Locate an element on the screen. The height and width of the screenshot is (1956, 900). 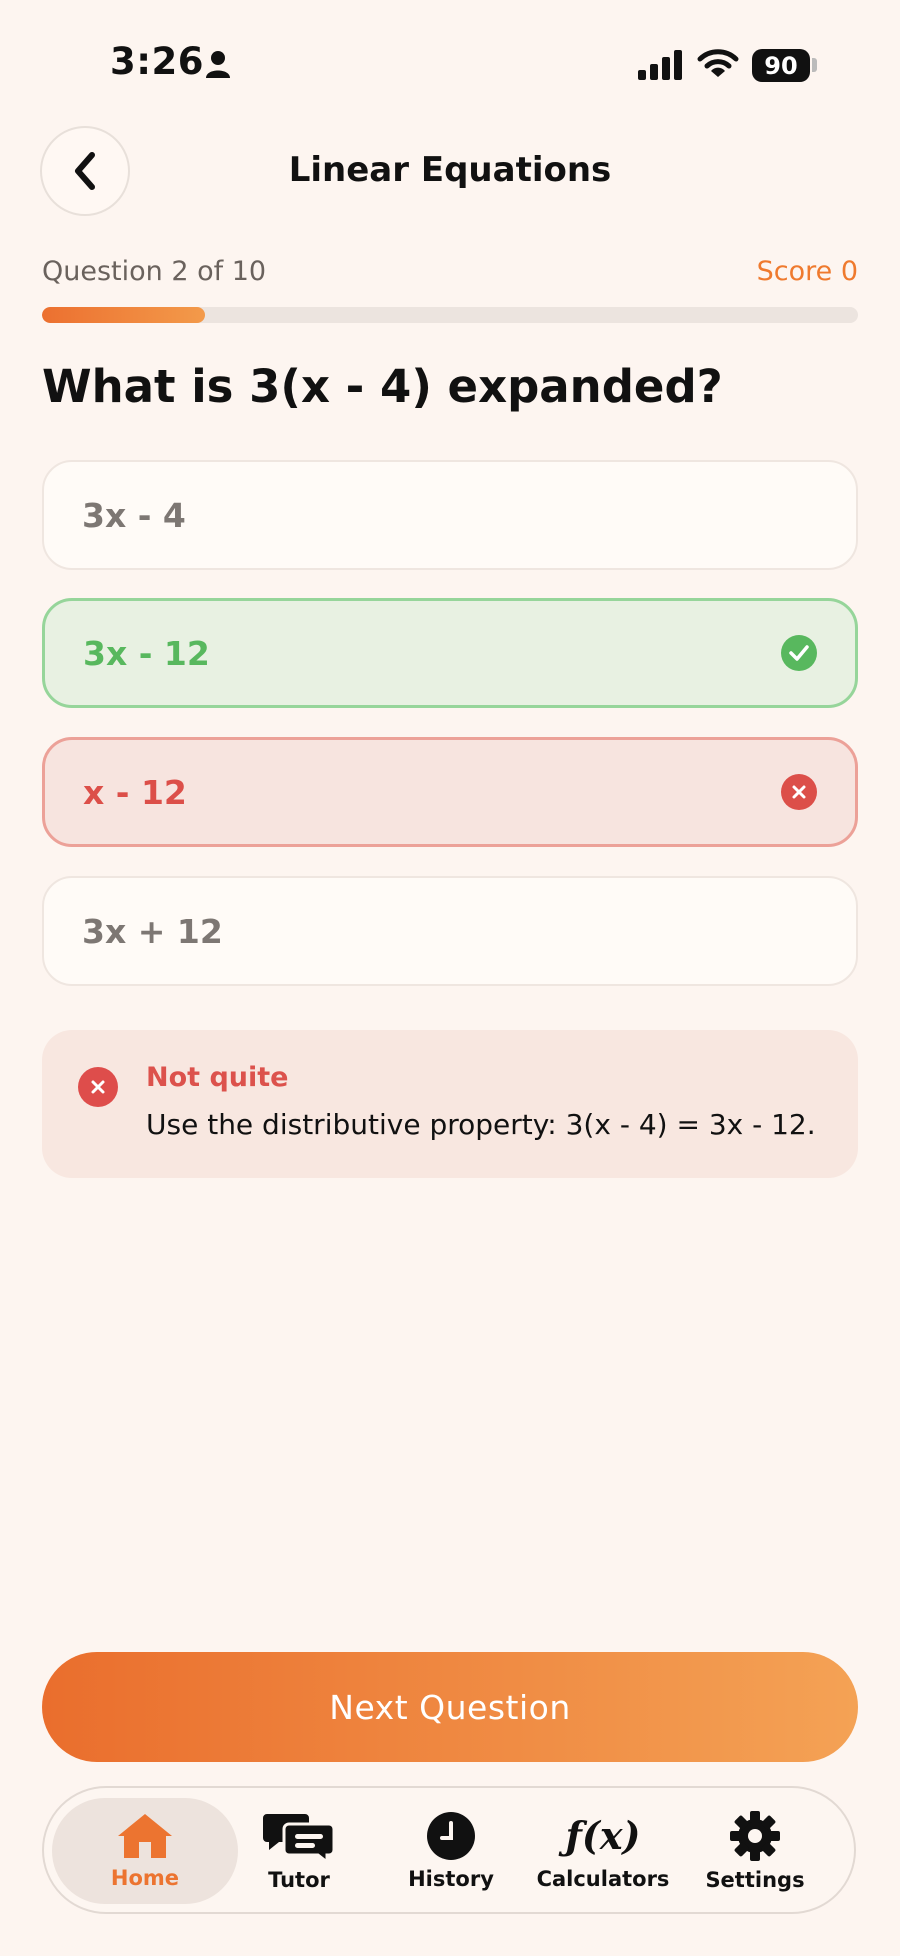
battery-indicator: 90 is located at coordinates (781, 65).